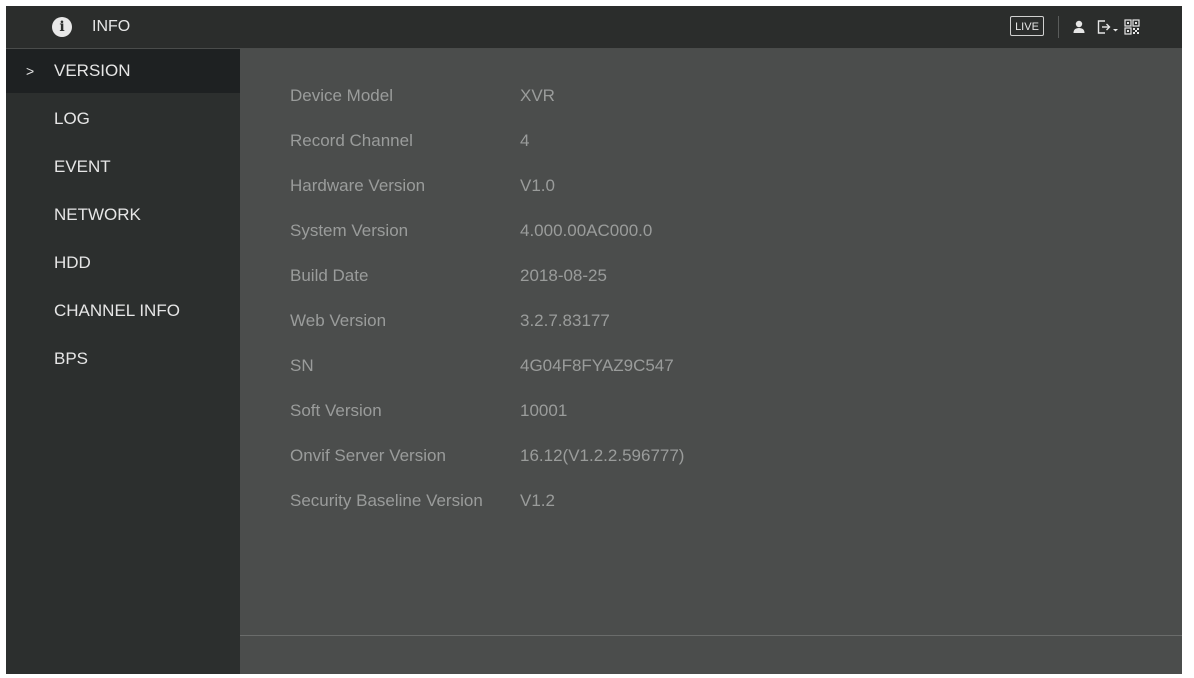 Image resolution: width=1194 pixels, height=678 pixels. What do you see at coordinates (594, 27) in the screenshot?
I see `title-bar: i INFO LIVE` at bounding box center [594, 27].